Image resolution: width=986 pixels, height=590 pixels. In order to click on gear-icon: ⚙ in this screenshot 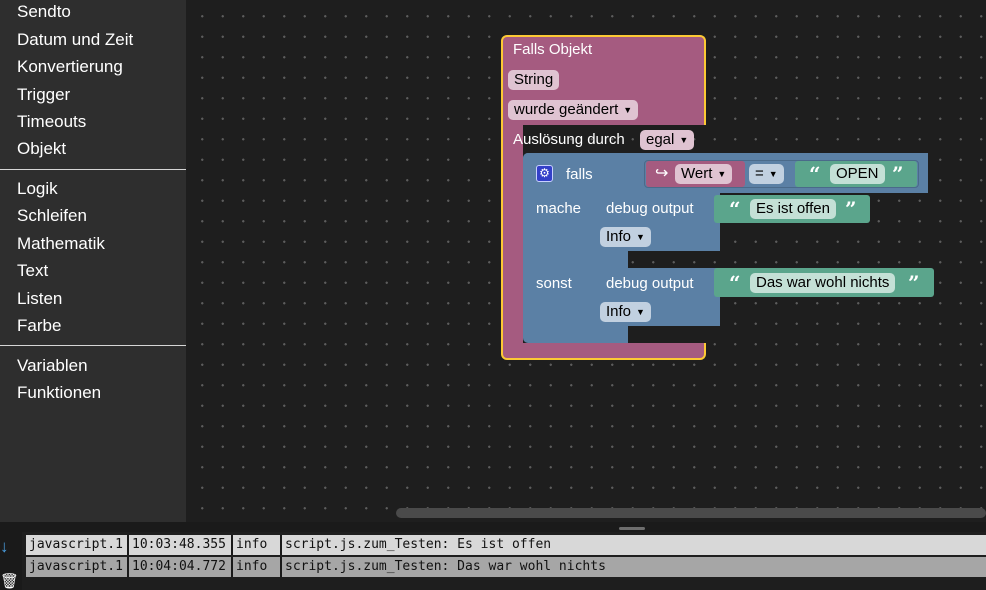, I will do `click(544, 173)`.